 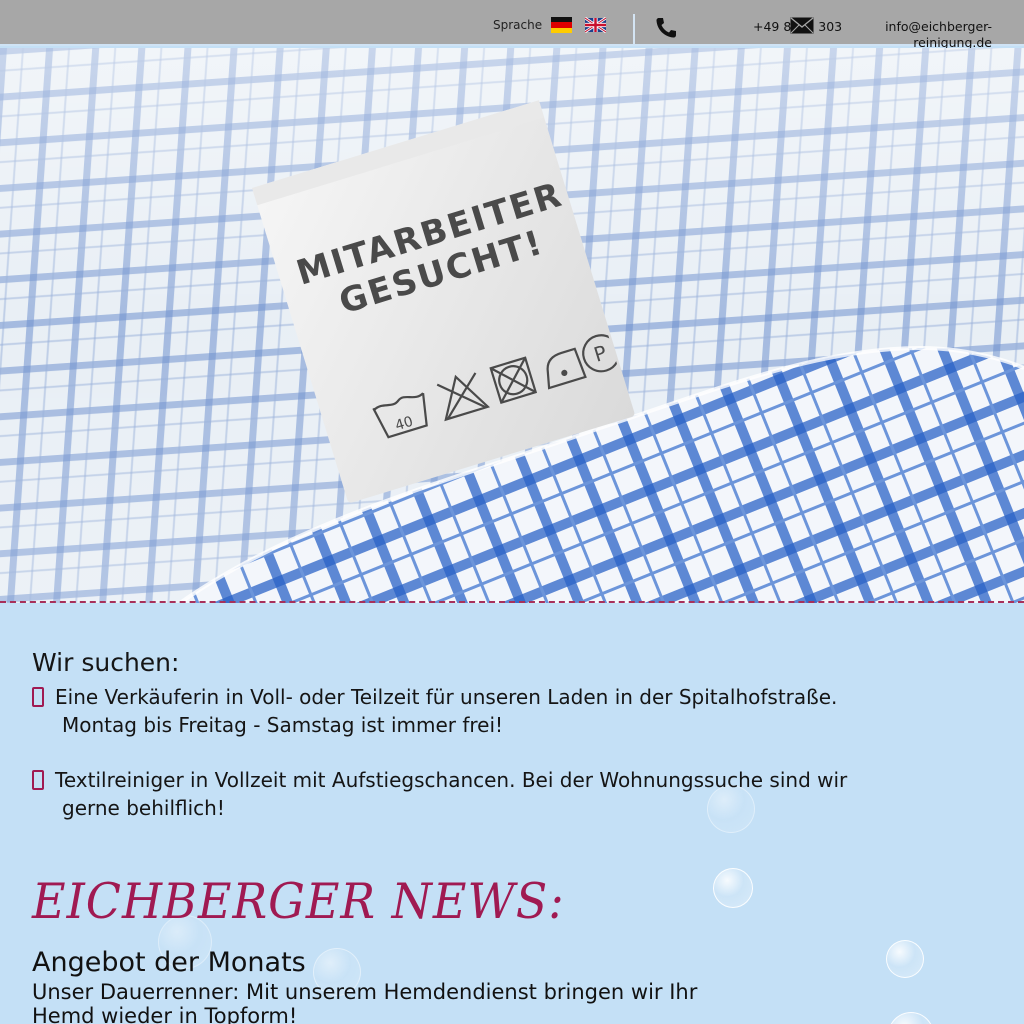 What do you see at coordinates (666, 28) in the screenshot?
I see `phone-icon` at bounding box center [666, 28].